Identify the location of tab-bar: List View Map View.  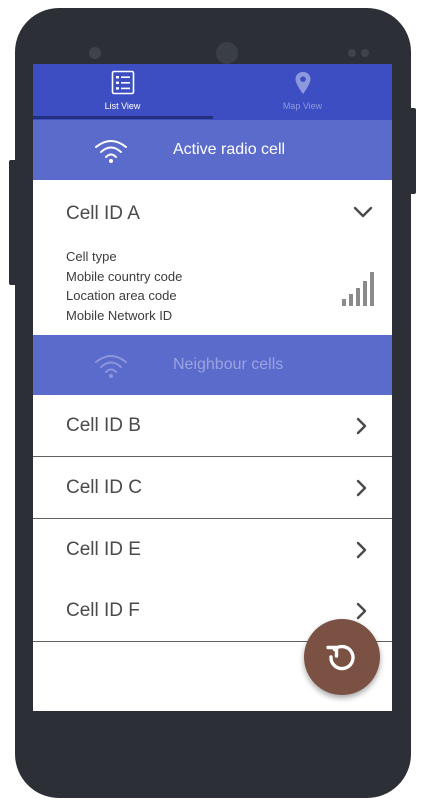
(212, 92).